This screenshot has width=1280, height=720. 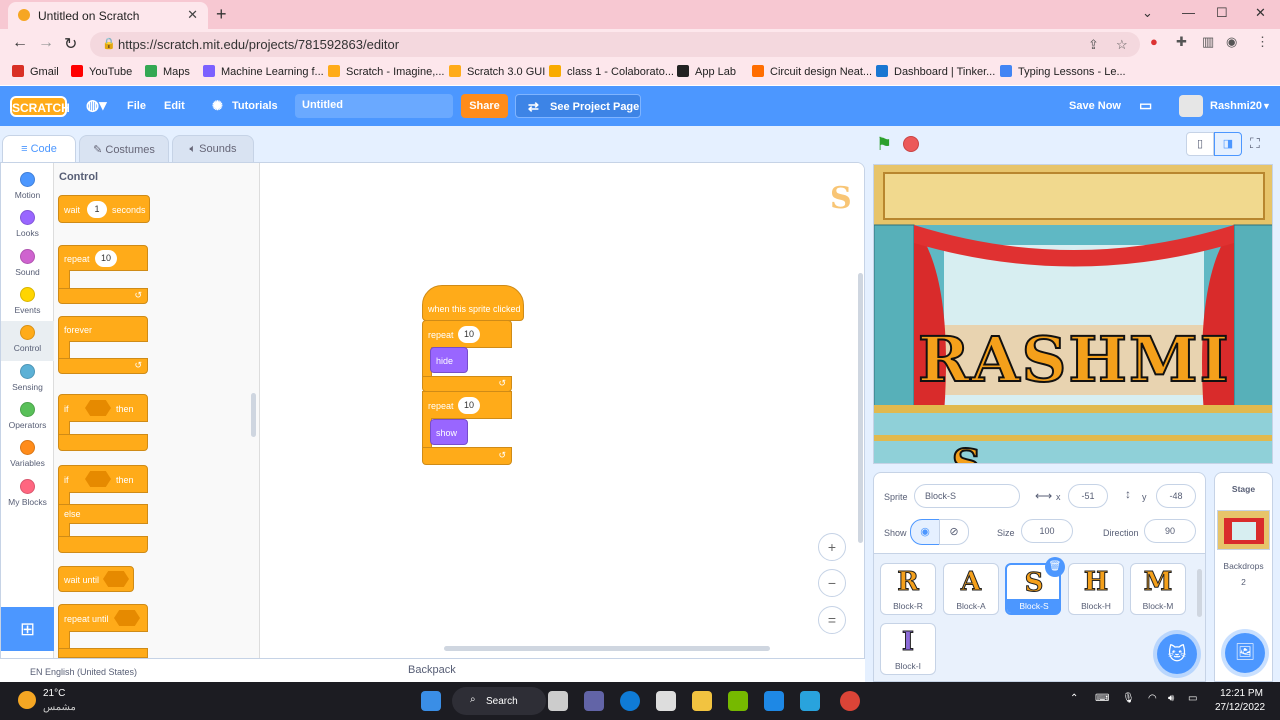 I want to click on hide-invisible-icon: ⊘, so click(x=954, y=532).